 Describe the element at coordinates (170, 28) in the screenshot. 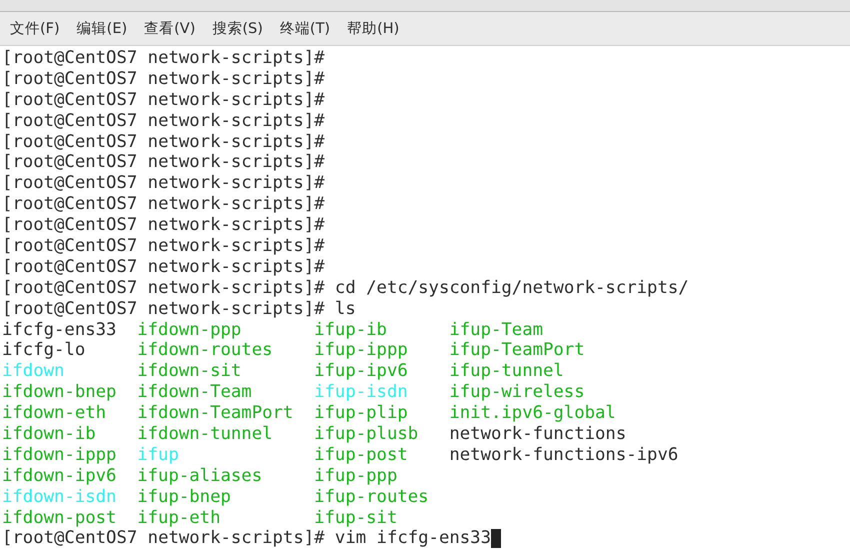

I see `menu-item: 查看(V)` at that location.